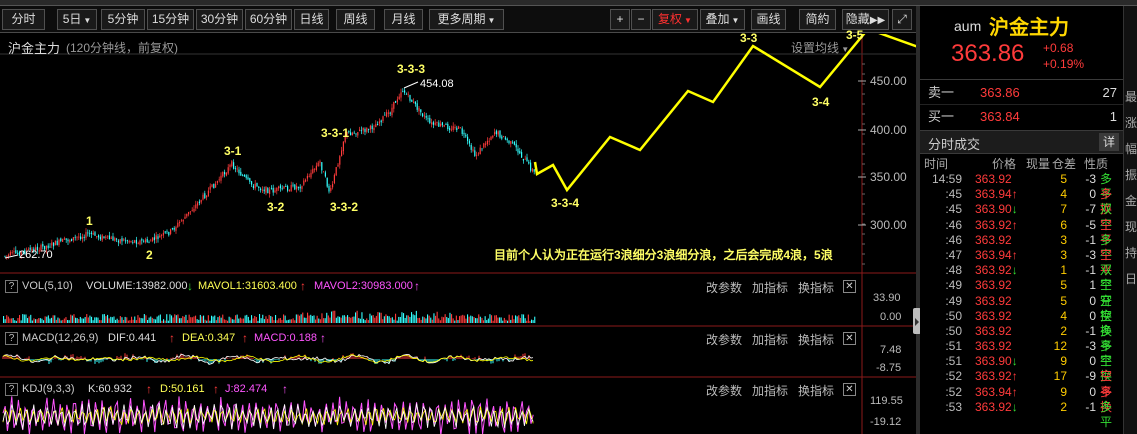 This screenshot has width=1137, height=434. I want to click on kdj-change-indicator: 换指标, so click(816, 390).